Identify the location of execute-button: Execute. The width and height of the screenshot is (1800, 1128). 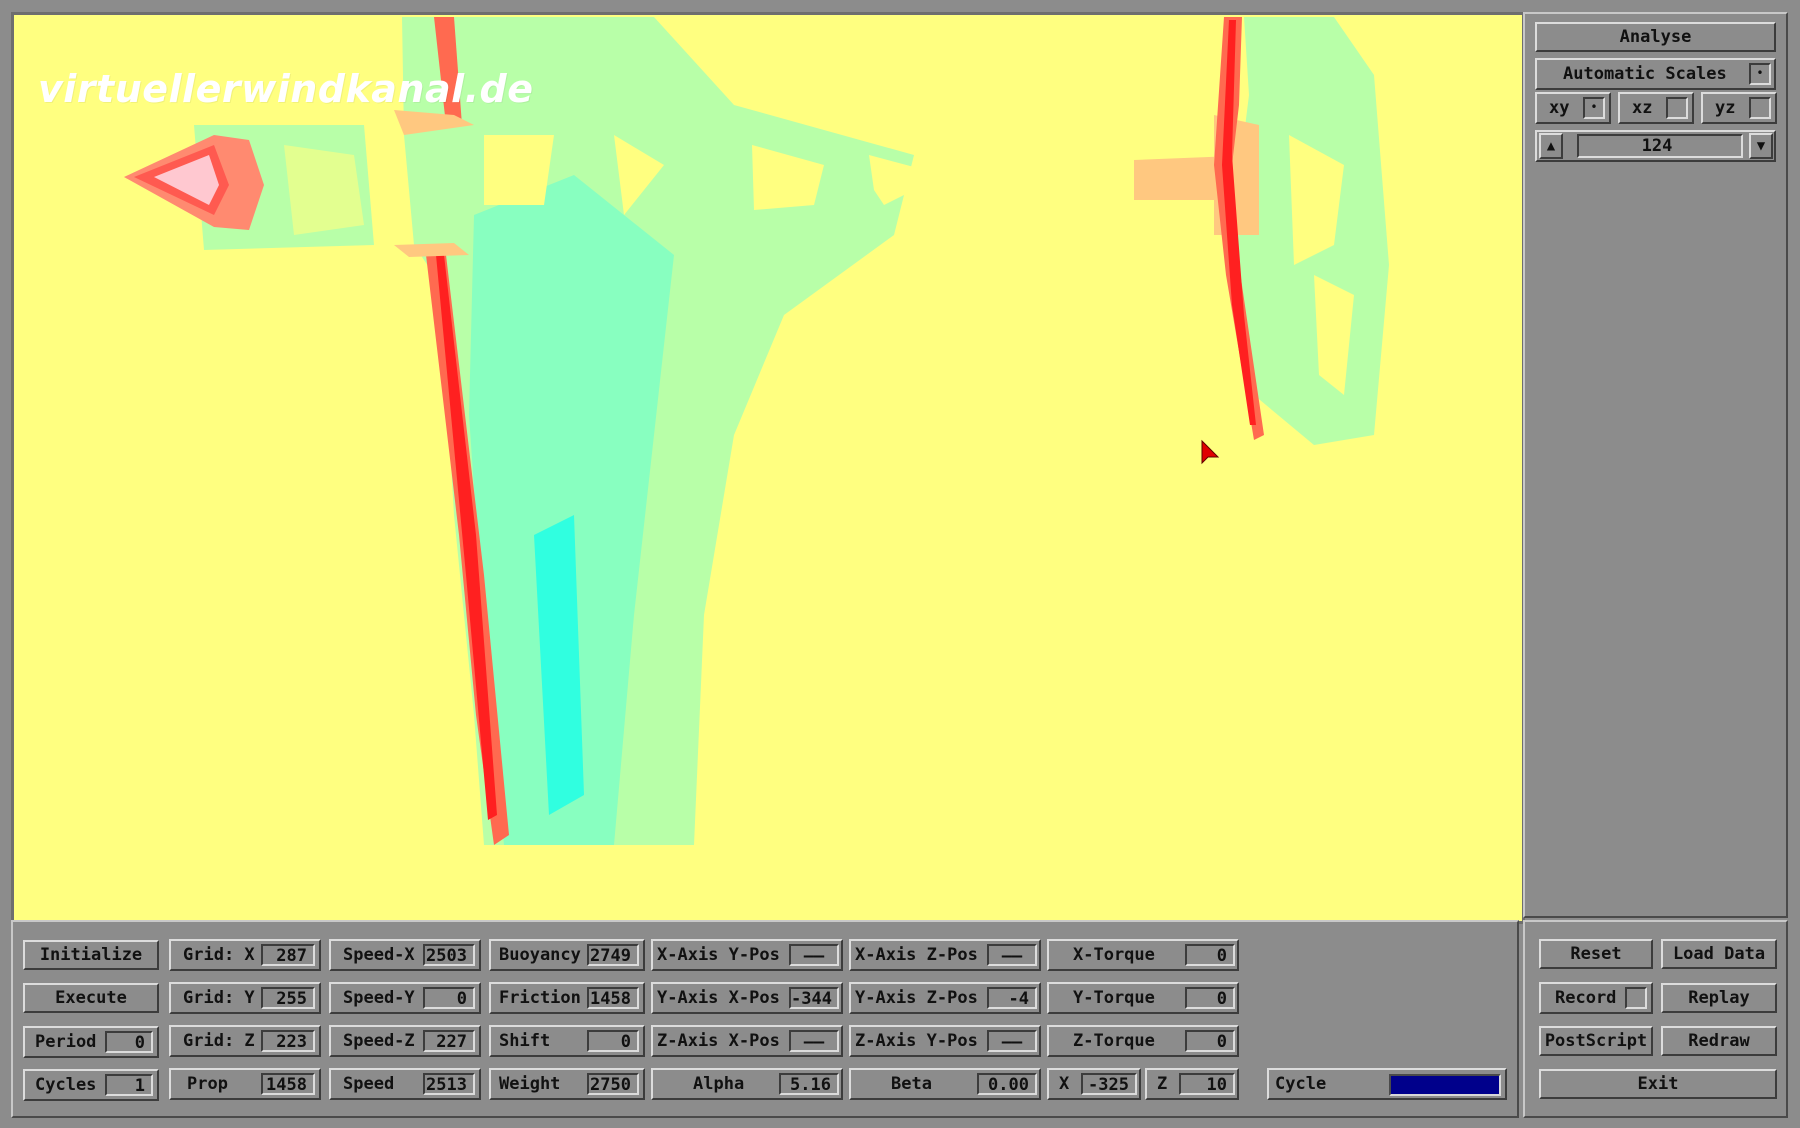
(91, 998).